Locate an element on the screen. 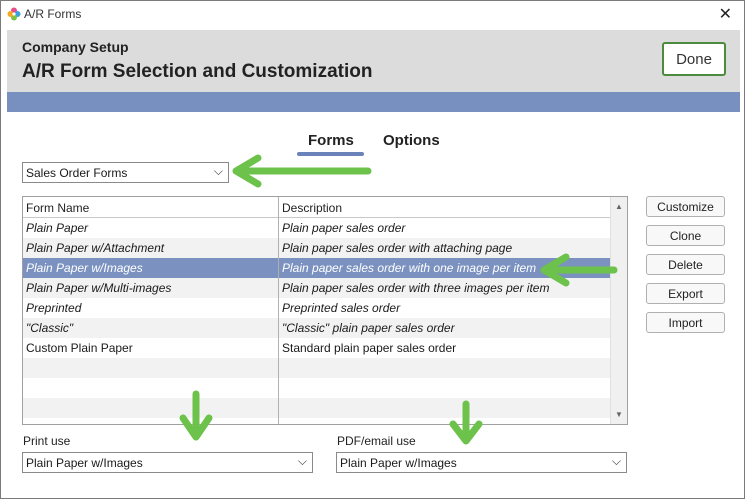 This screenshot has width=745, height=499. form-name-cell: "Classic" is located at coordinates (50, 328).